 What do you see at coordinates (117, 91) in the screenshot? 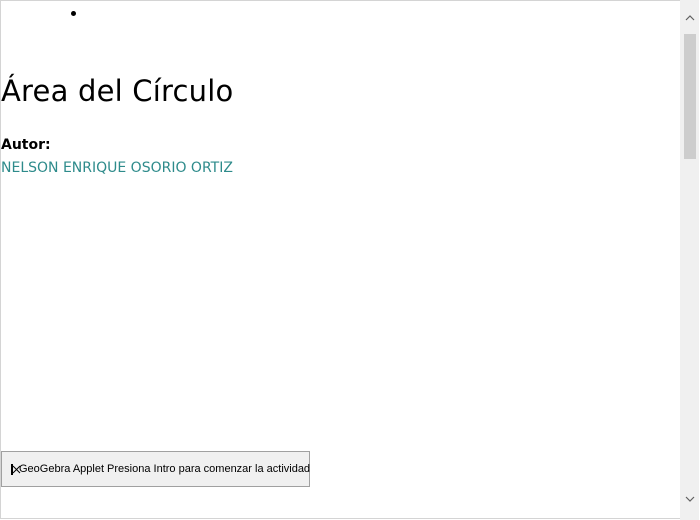
I see `page-title: Área del Círculo` at bounding box center [117, 91].